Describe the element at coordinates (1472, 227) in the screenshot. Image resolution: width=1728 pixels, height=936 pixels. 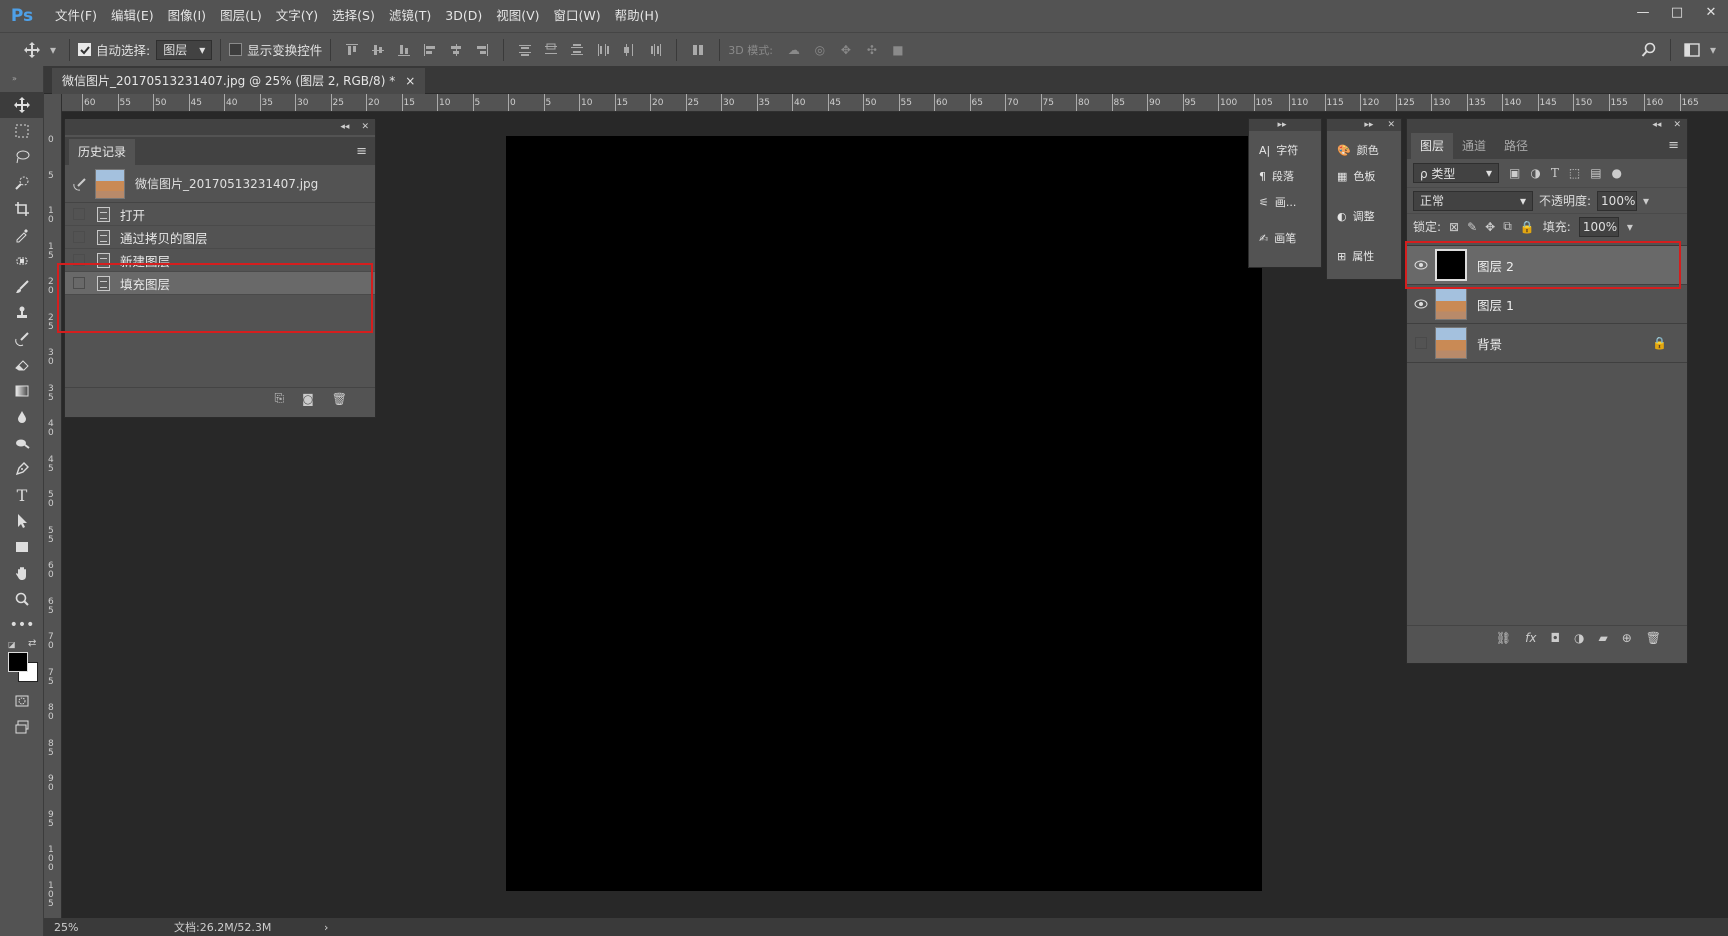
I see `lock-pixels-icon: ✎` at that location.